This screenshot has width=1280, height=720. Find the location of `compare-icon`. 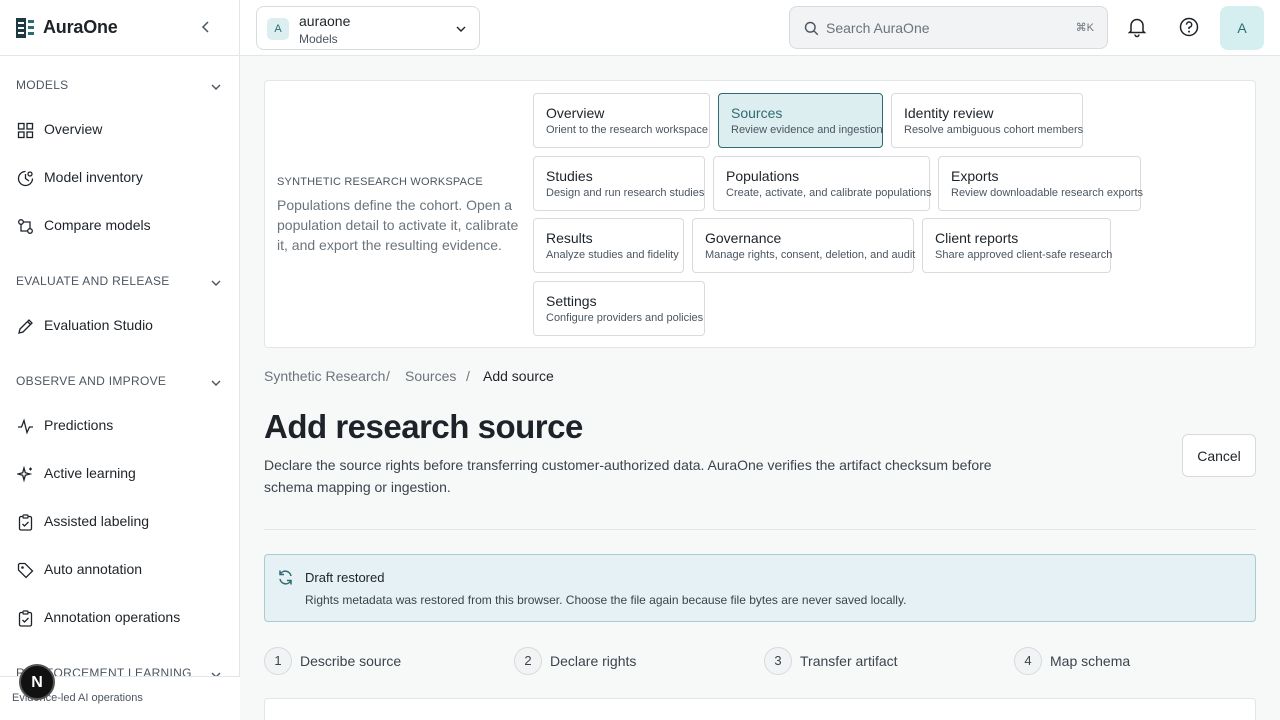

compare-icon is located at coordinates (25, 226).